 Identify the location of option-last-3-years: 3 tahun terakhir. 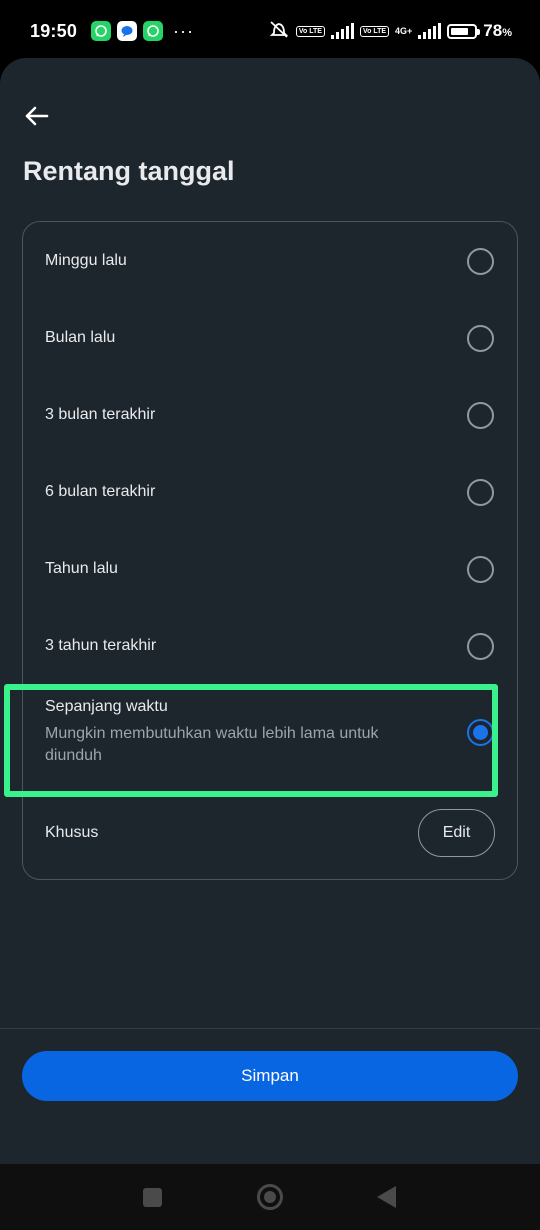
(270, 646).